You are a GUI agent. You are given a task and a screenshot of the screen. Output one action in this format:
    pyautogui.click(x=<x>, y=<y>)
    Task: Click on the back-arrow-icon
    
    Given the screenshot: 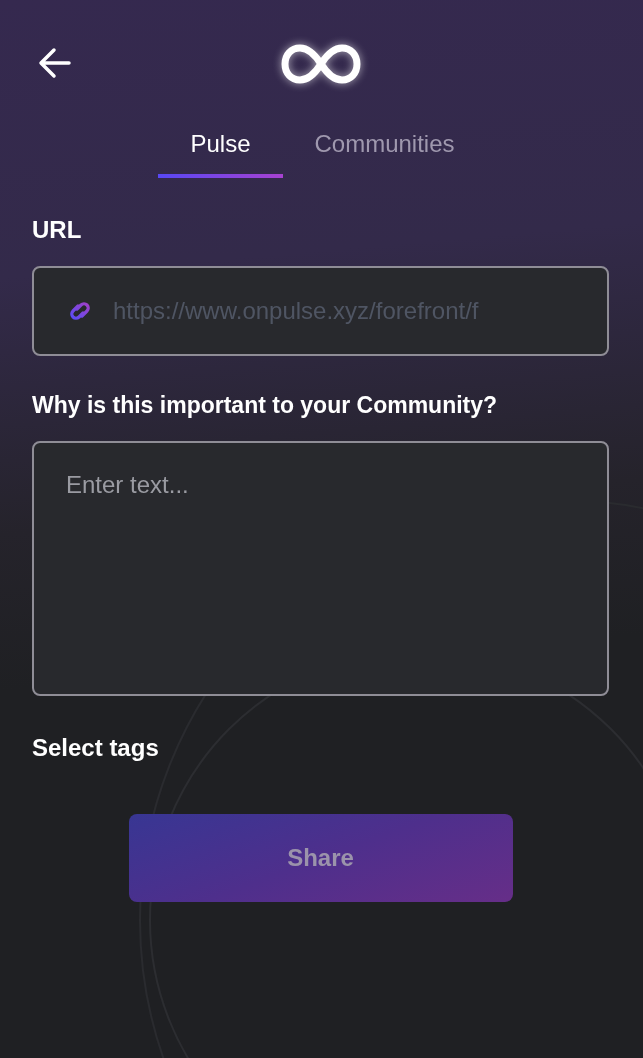 What is the action you would take?
    pyautogui.click(x=55, y=63)
    